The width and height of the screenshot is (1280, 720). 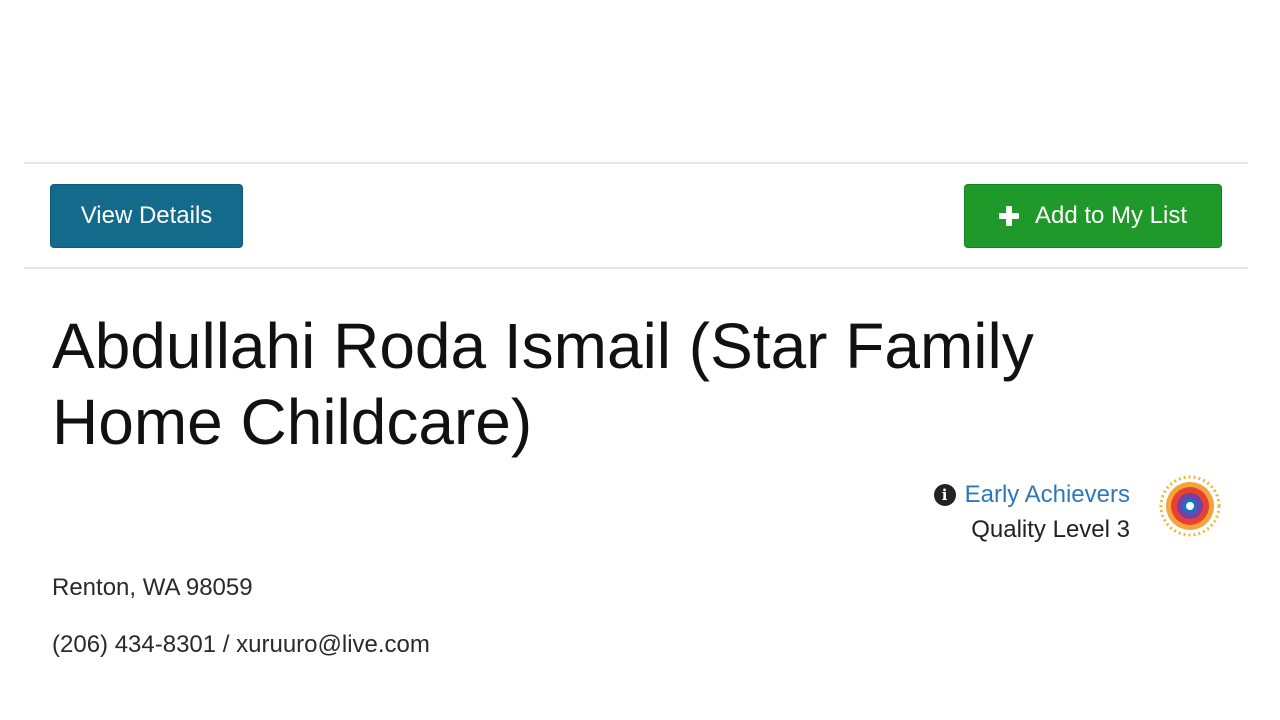 I want to click on add-to-my-list-label: Add to My List, so click(x=1111, y=215).